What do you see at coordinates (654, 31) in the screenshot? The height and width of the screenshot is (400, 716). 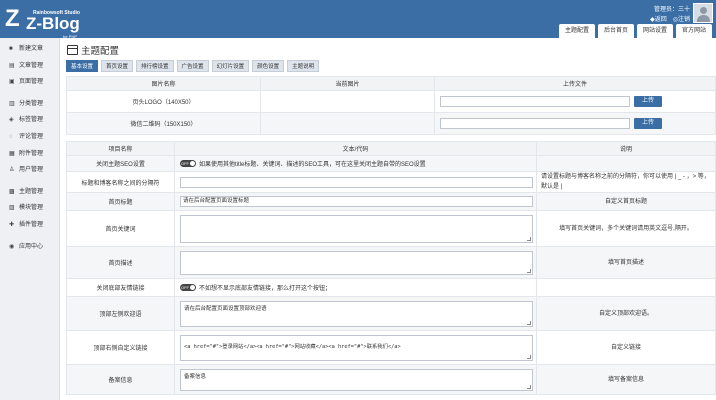 I see `top-nav-tab: 网站设置` at bounding box center [654, 31].